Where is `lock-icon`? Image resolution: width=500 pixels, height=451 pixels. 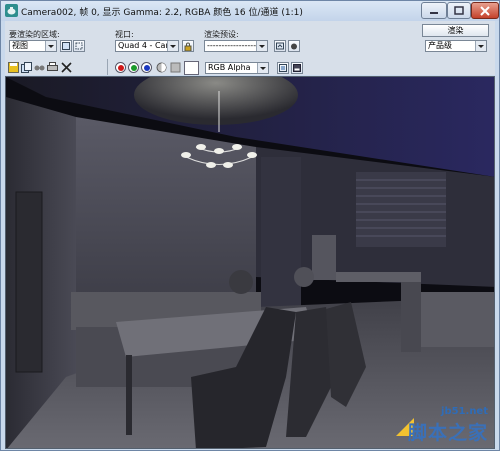 lock-icon is located at coordinates (188, 46).